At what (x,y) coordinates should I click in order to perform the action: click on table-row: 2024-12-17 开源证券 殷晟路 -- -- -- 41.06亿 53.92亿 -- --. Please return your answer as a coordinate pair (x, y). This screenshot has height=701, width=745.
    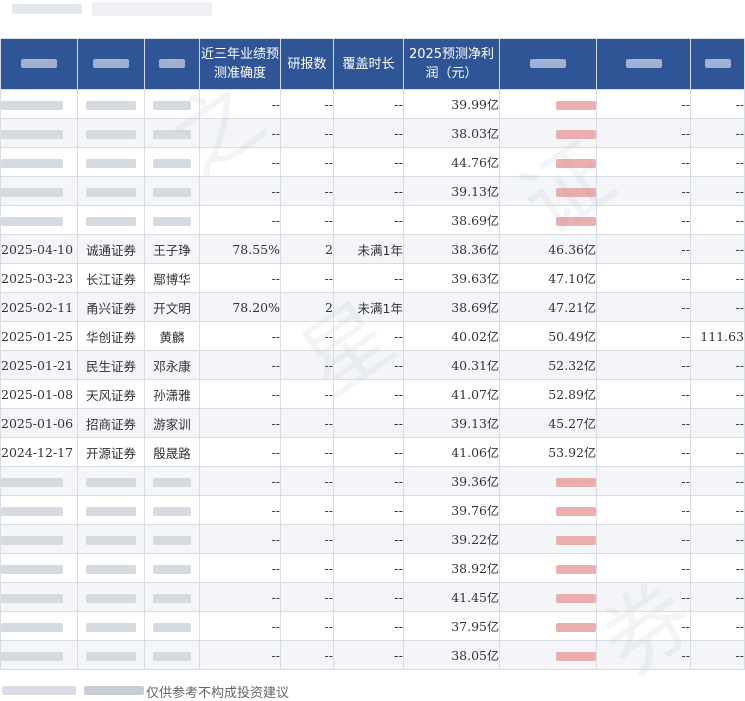
    Looking at the image, I should click on (372, 452).